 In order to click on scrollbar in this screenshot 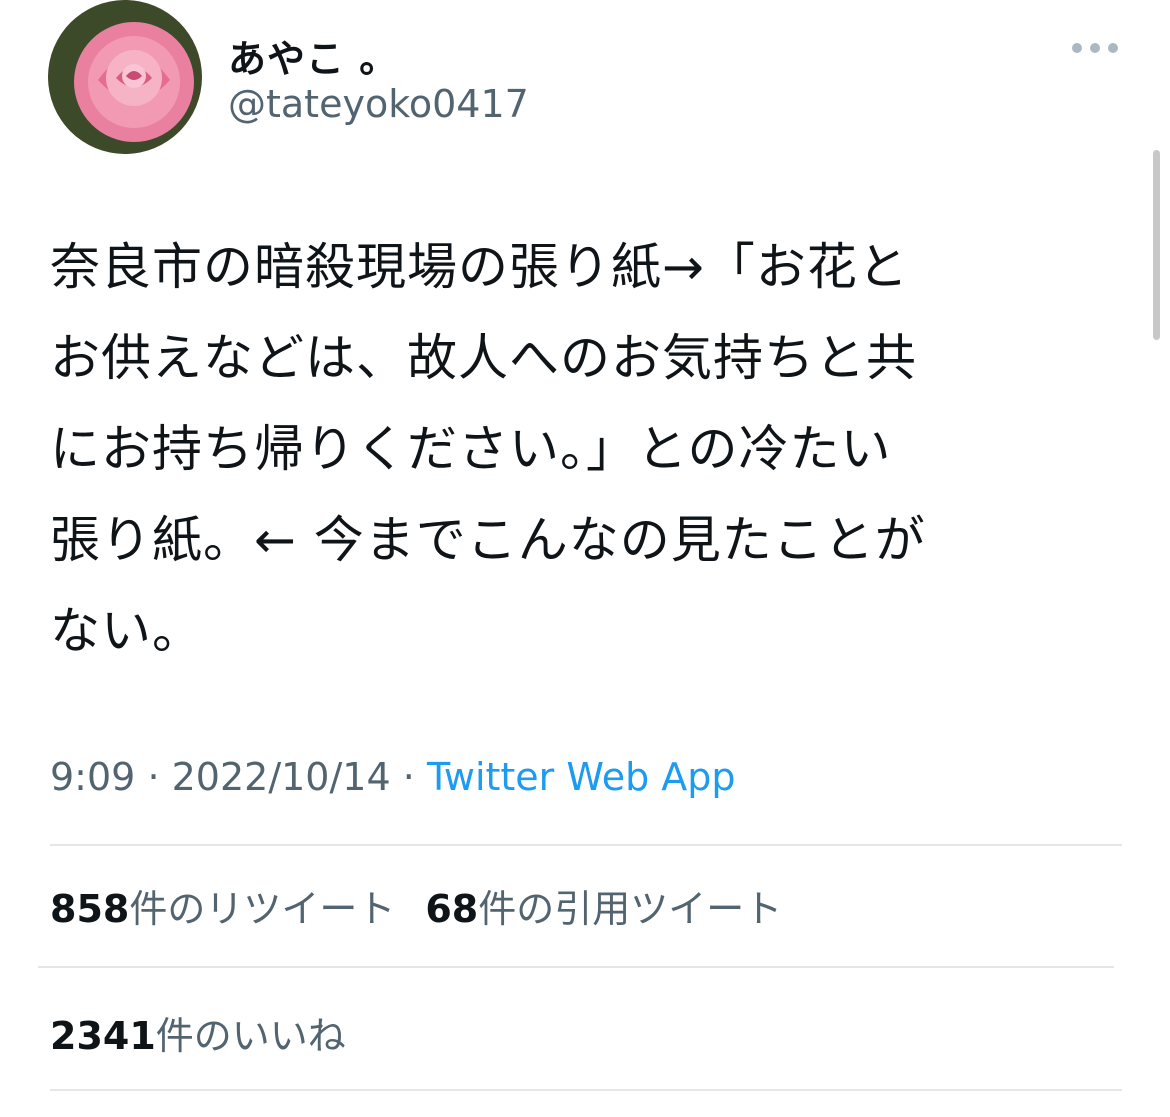, I will do `click(1156, 245)`.